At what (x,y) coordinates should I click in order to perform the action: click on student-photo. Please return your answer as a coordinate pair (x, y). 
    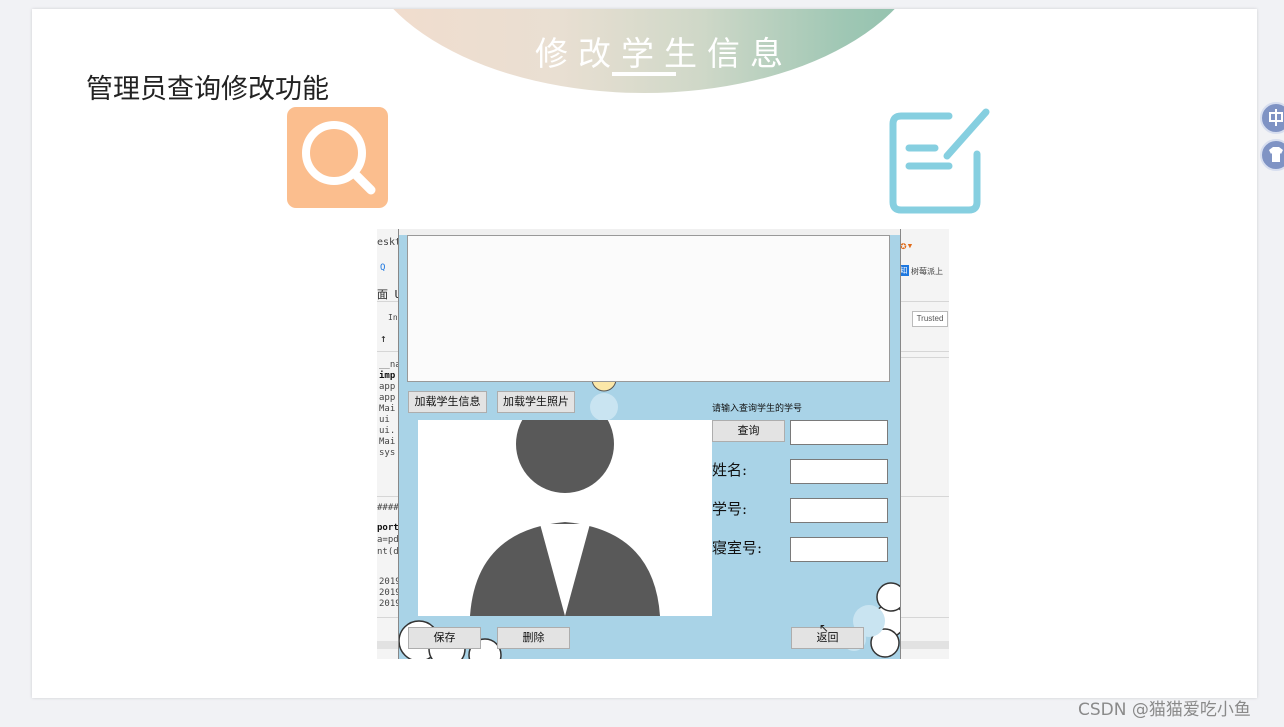
    Looking at the image, I should click on (565, 518).